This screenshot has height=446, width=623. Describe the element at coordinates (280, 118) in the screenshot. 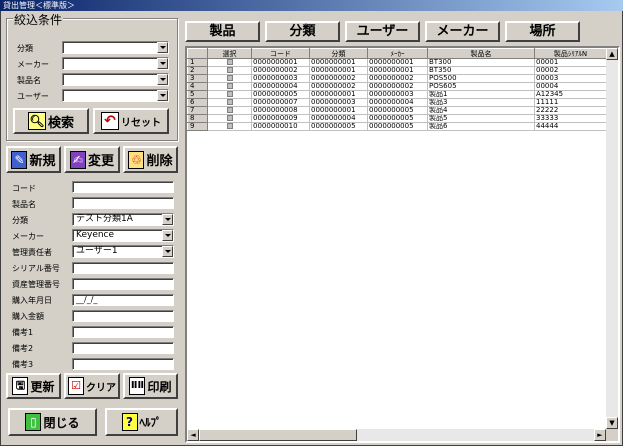

I see `table-cell: 0000000009` at that location.